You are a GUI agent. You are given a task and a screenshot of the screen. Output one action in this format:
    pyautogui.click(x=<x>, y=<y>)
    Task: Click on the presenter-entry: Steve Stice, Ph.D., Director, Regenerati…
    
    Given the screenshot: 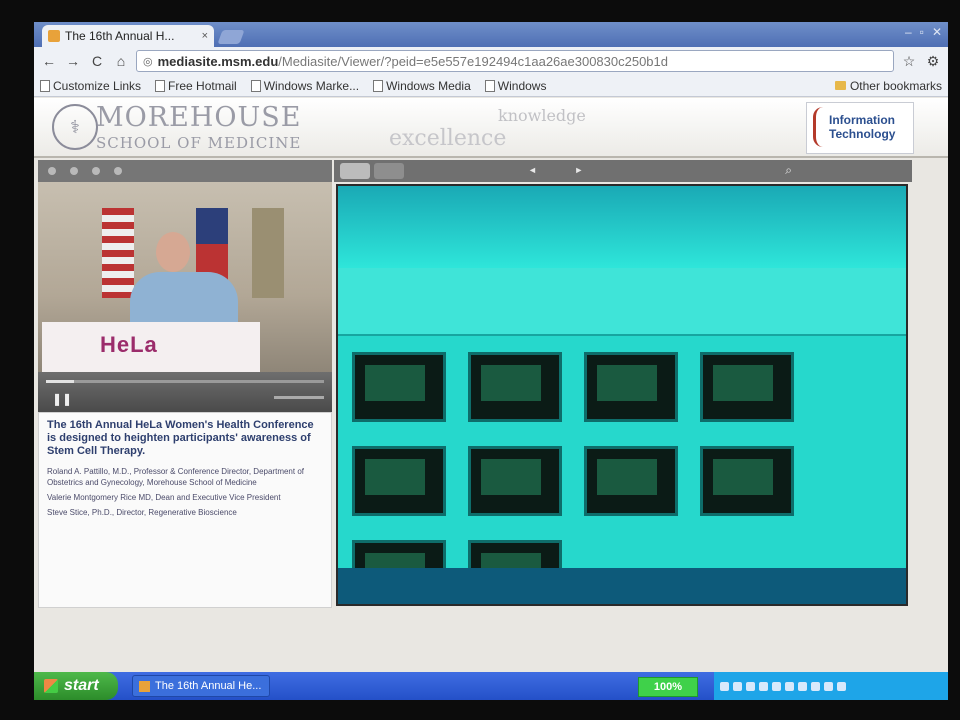 What is the action you would take?
    pyautogui.click(x=142, y=512)
    